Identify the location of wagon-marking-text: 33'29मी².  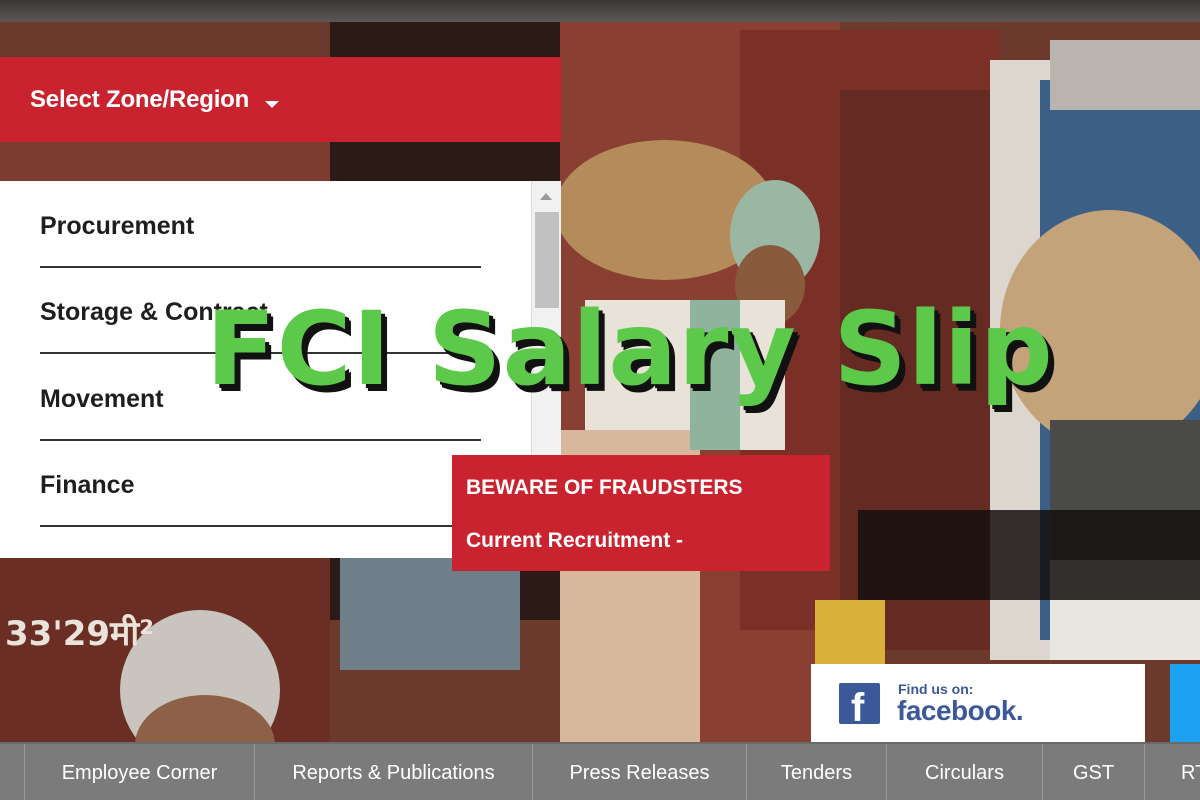
(79, 633).